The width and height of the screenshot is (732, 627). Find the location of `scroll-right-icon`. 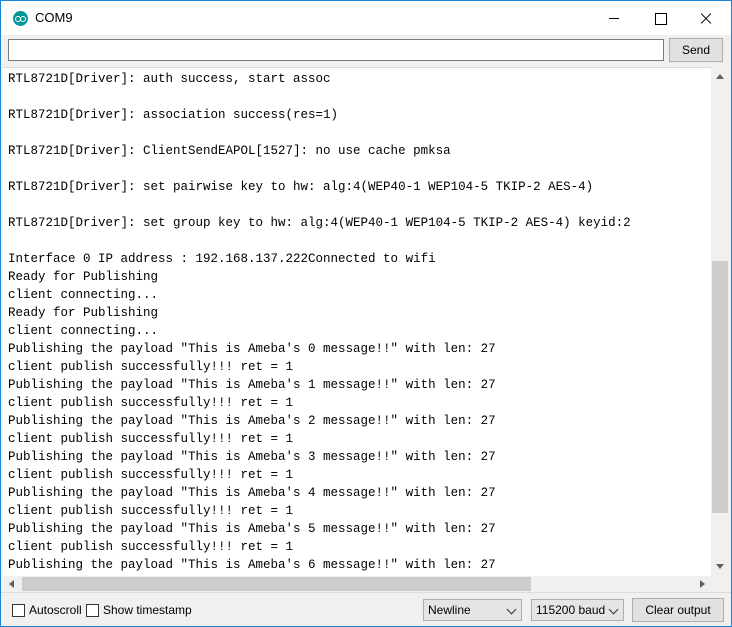

scroll-right-icon is located at coordinates (702, 584).